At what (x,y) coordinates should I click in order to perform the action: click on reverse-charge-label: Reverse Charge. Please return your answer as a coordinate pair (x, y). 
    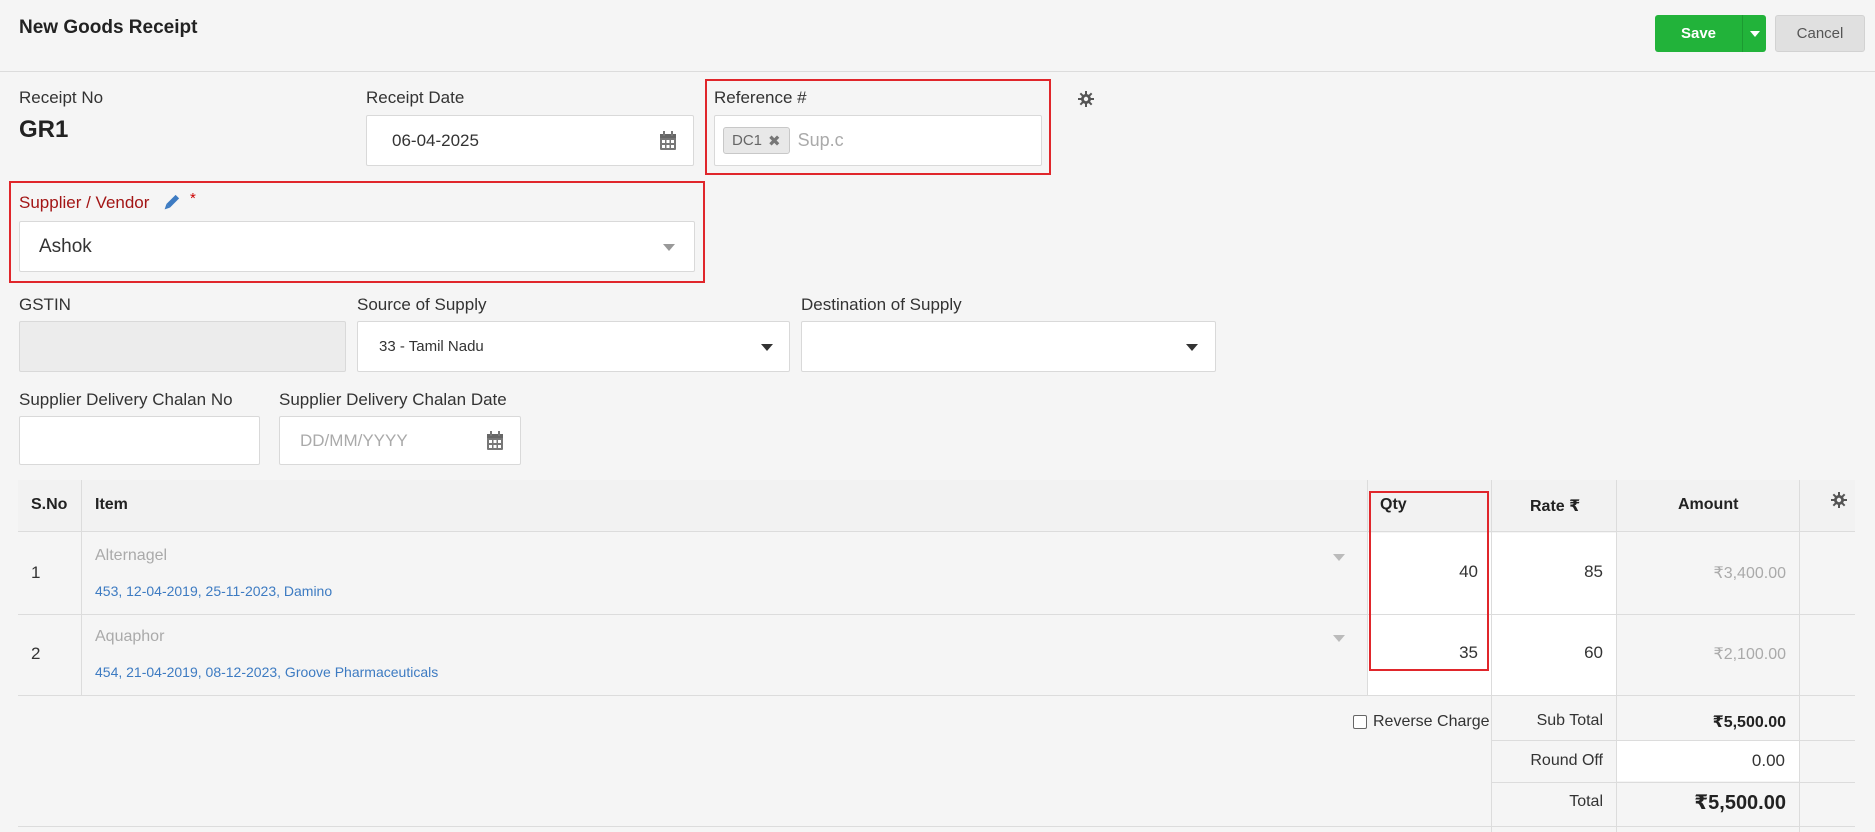
    Looking at the image, I should click on (1431, 721).